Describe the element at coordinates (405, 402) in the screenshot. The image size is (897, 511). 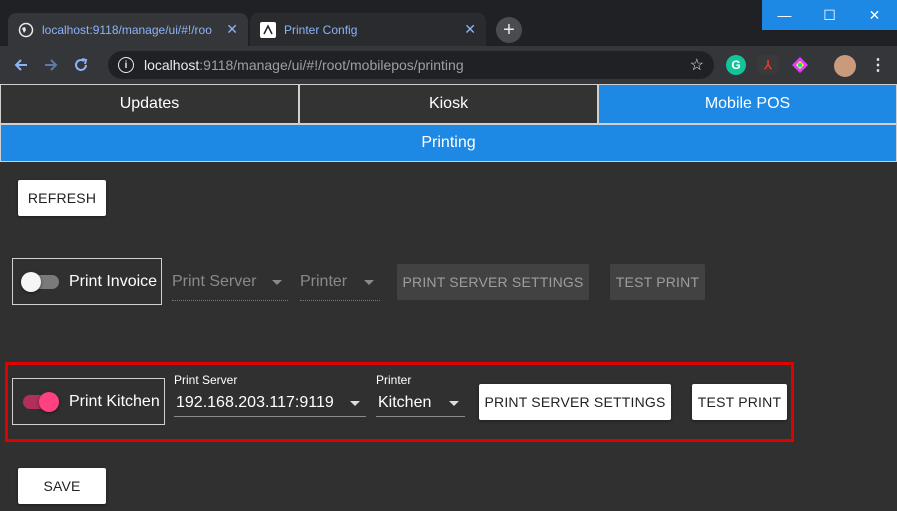
I see `select-value: Kitchen` at that location.